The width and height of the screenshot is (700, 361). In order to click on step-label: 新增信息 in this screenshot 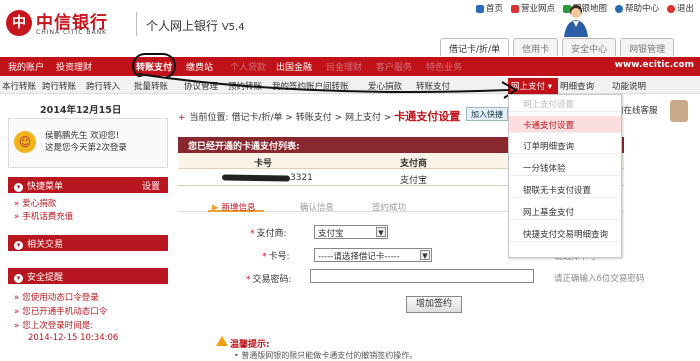, I will do `click(238, 208)`.